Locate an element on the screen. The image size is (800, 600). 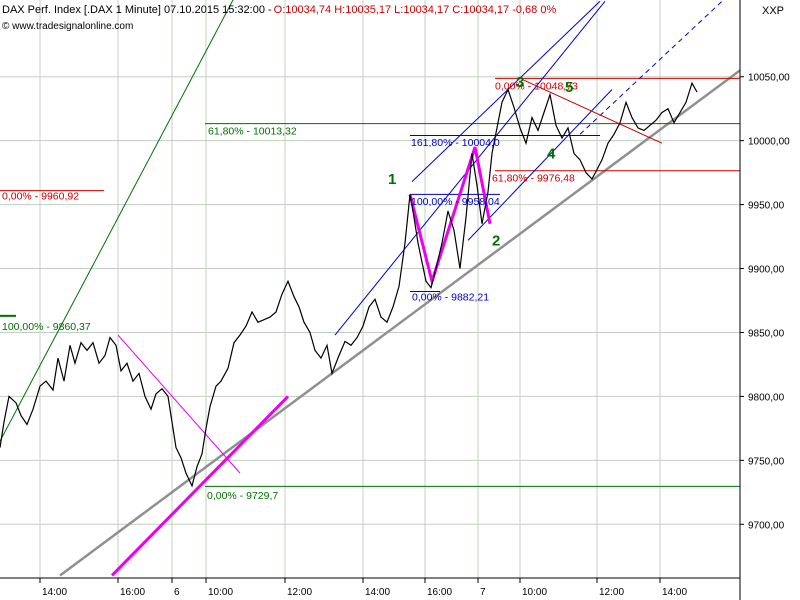
y-tick-label: 9700,00 is located at coordinates (766, 525).